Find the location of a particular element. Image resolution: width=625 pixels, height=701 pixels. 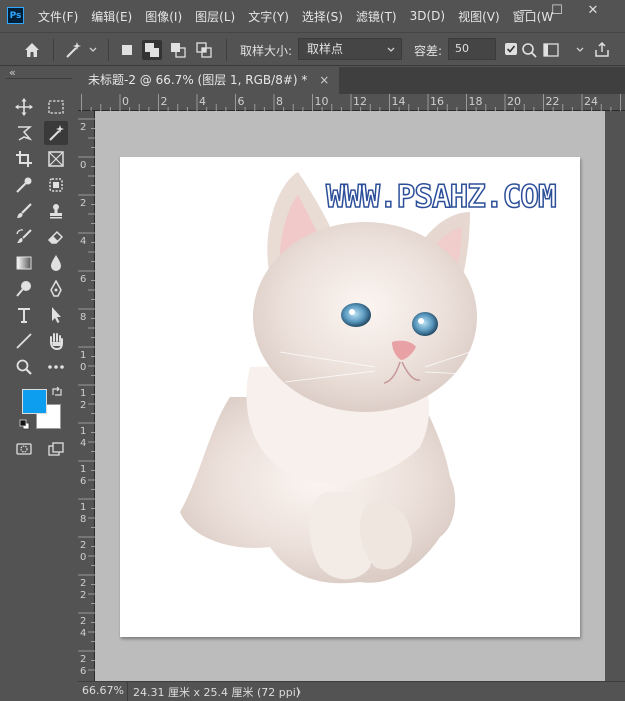

move-tool-icon is located at coordinates (24, 107).